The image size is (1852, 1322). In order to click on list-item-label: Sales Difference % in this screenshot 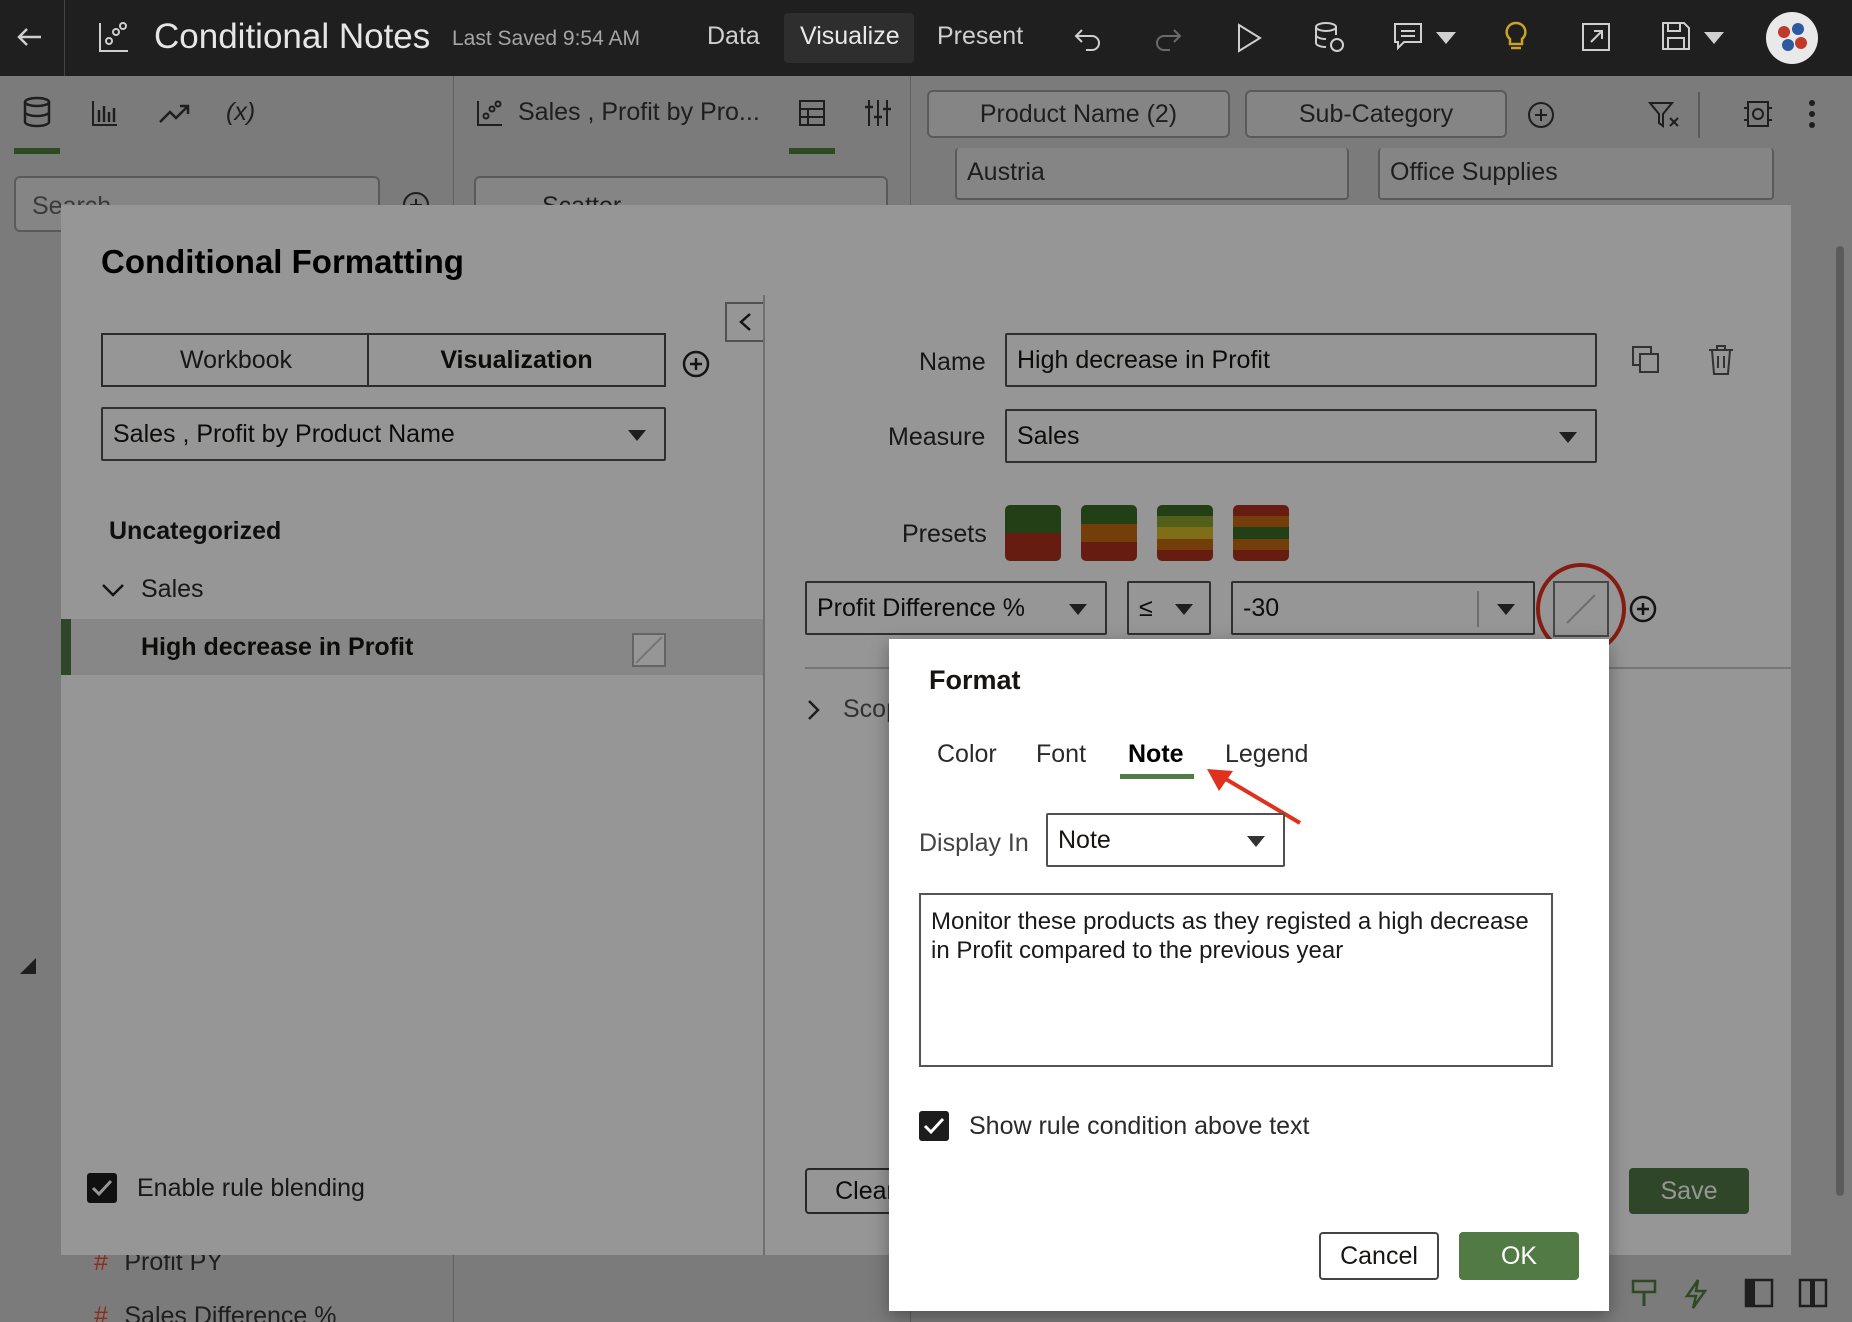, I will do `click(230, 1312)`.